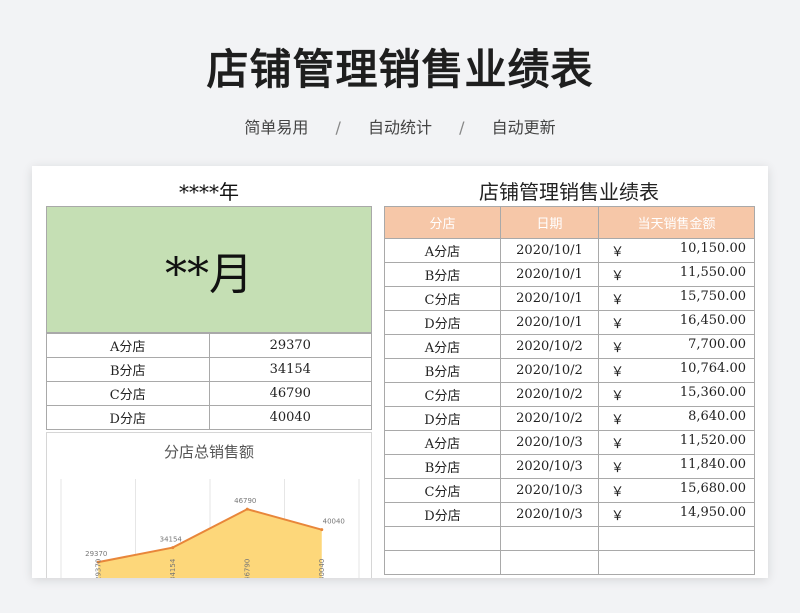 The height and width of the screenshot is (613, 800). What do you see at coordinates (209, 192) in the screenshot?
I see `year-label: ****年` at bounding box center [209, 192].